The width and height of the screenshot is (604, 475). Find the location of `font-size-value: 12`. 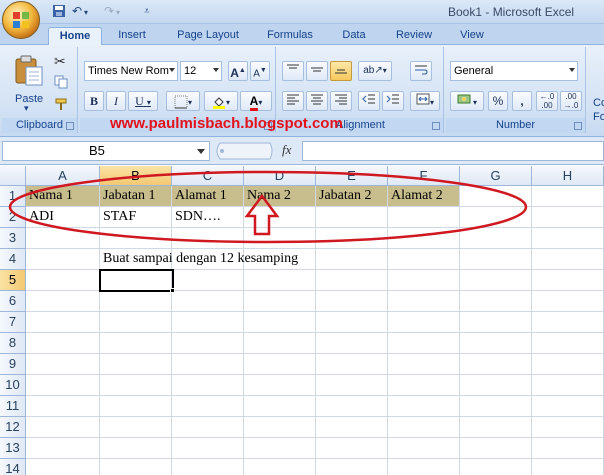

font-size-value: 12 is located at coordinates (190, 71).